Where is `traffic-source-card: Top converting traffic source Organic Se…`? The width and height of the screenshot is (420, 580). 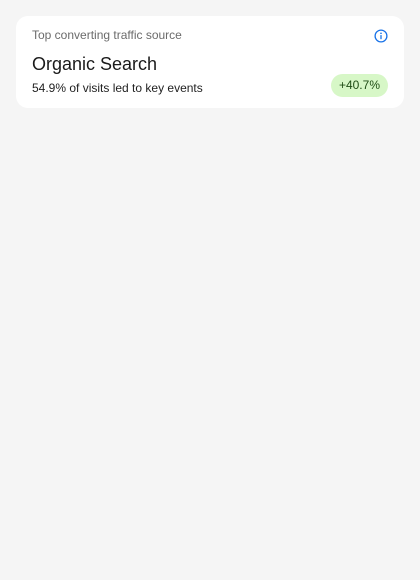
traffic-source-card: Top converting traffic source Organic Se… is located at coordinates (210, 62).